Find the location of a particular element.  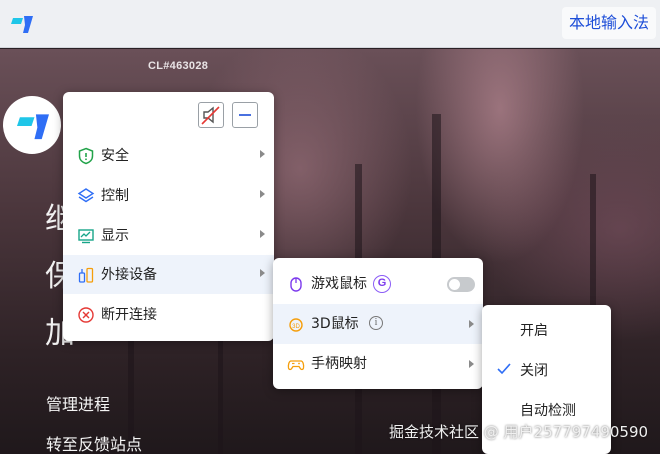

disconnect-icon is located at coordinates (86, 315).